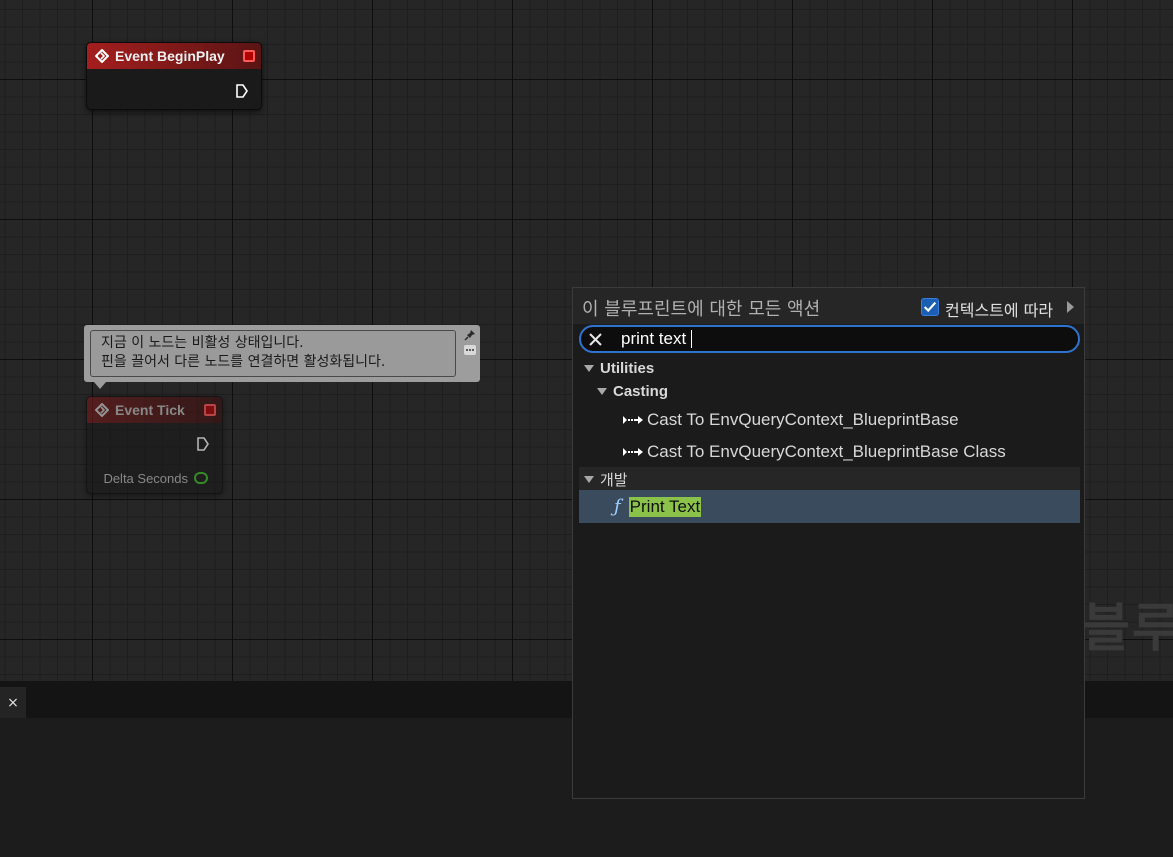 The width and height of the screenshot is (1173, 857). What do you see at coordinates (641, 391) in the screenshot?
I see `category-label: Casting` at bounding box center [641, 391].